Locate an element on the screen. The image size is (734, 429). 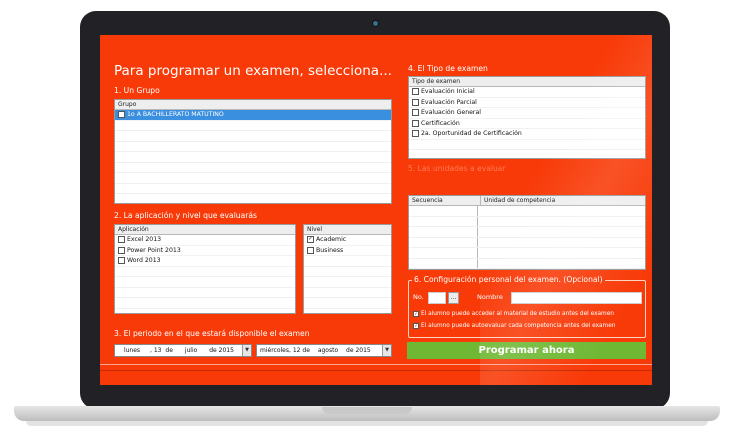
list-item-label: Power Point 2013 is located at coordinates (154, 250).